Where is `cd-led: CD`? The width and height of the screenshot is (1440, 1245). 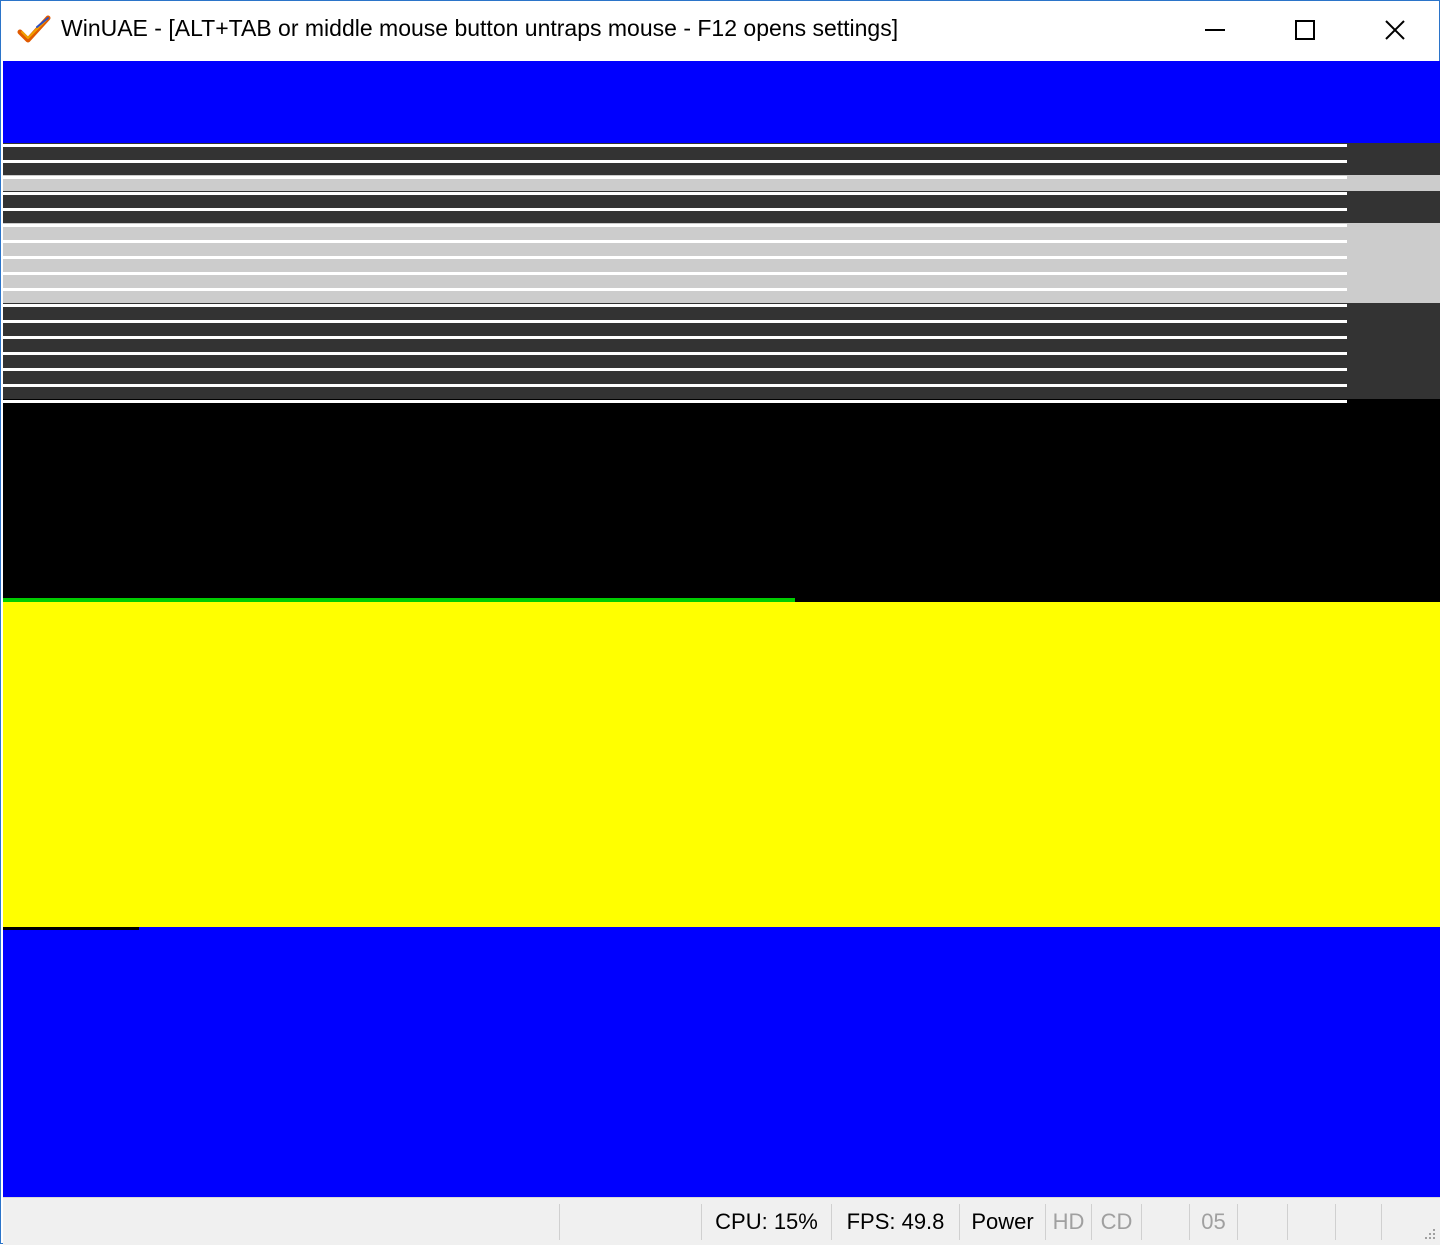 cd-led: CD is located at coordinates (1116, 1222).